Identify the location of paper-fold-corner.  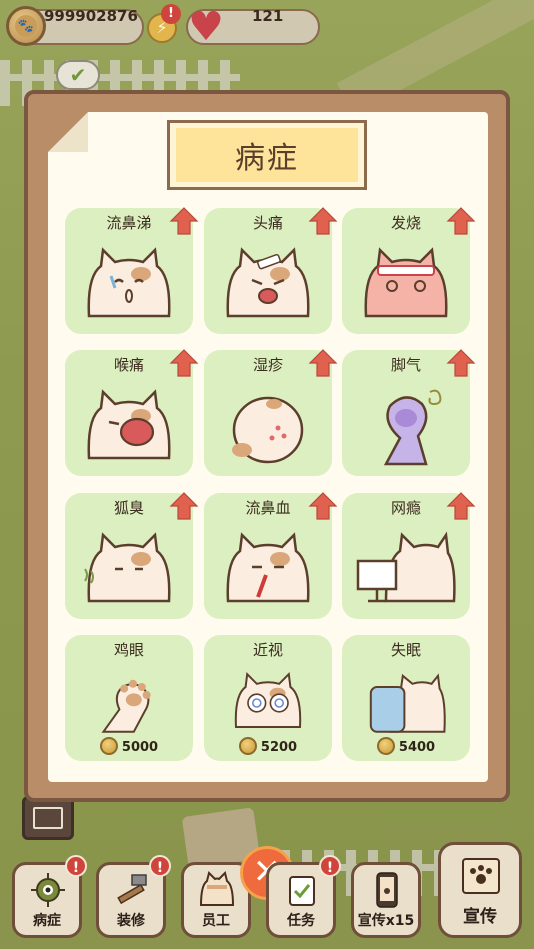
(68, 132).